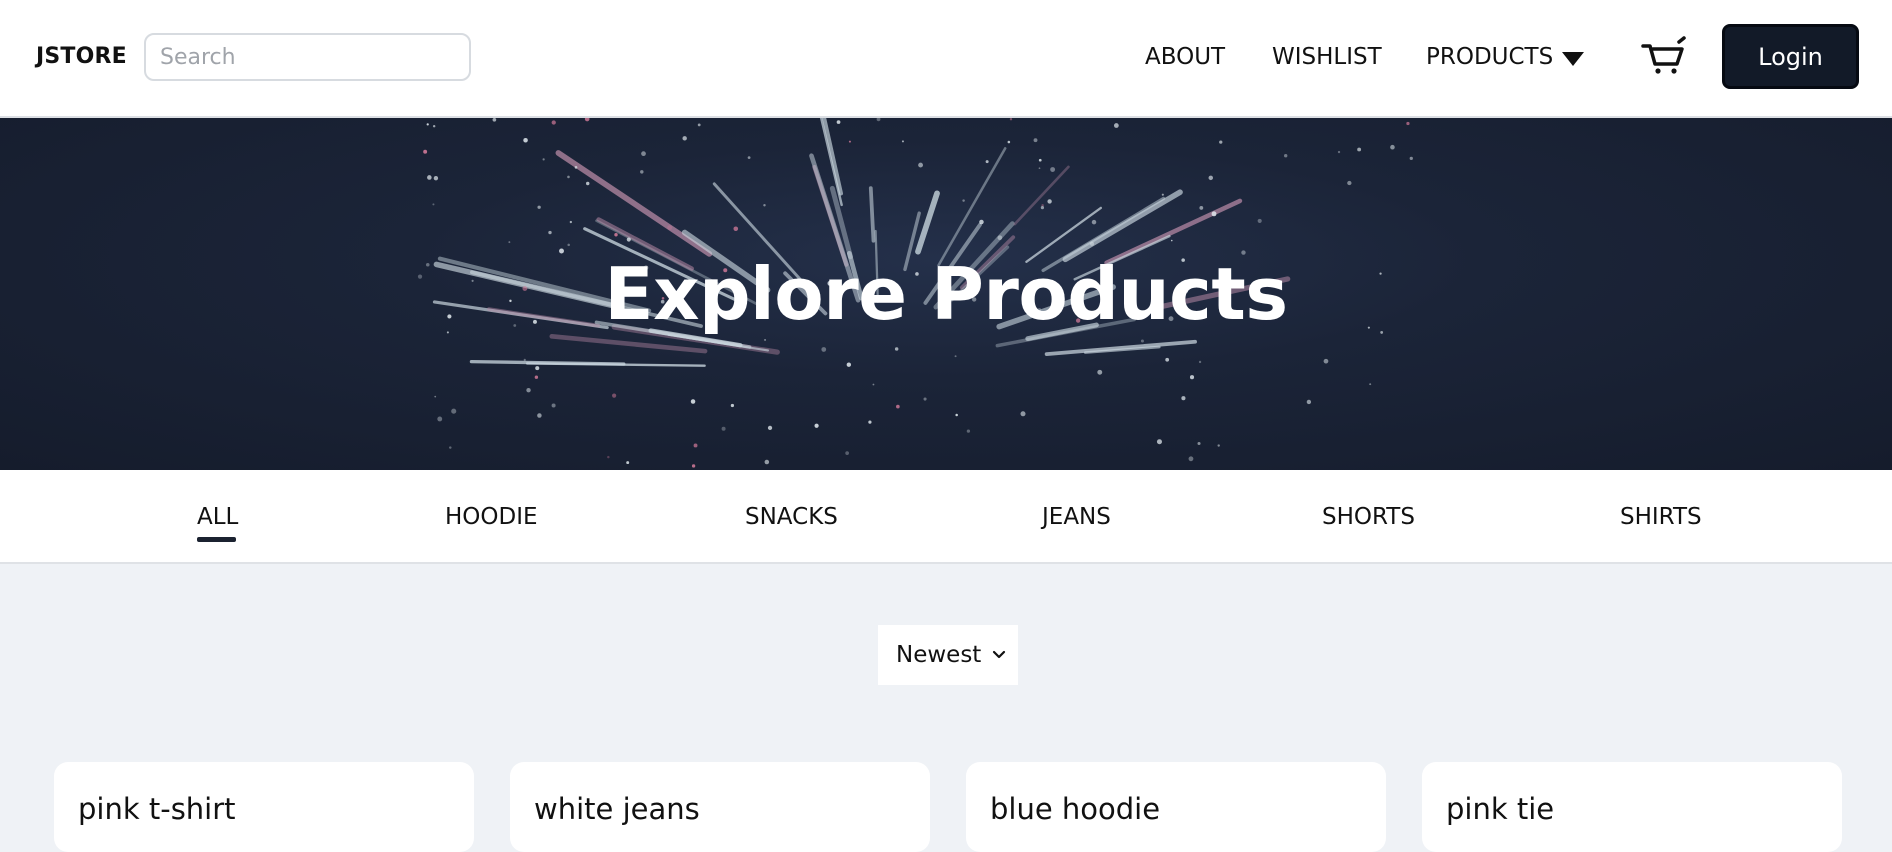 The width and height of the screenshot is (1892, 852). Describe the element at coordinates (1573, 59) in the screenshot. I see `caret-down-icon` at that location.